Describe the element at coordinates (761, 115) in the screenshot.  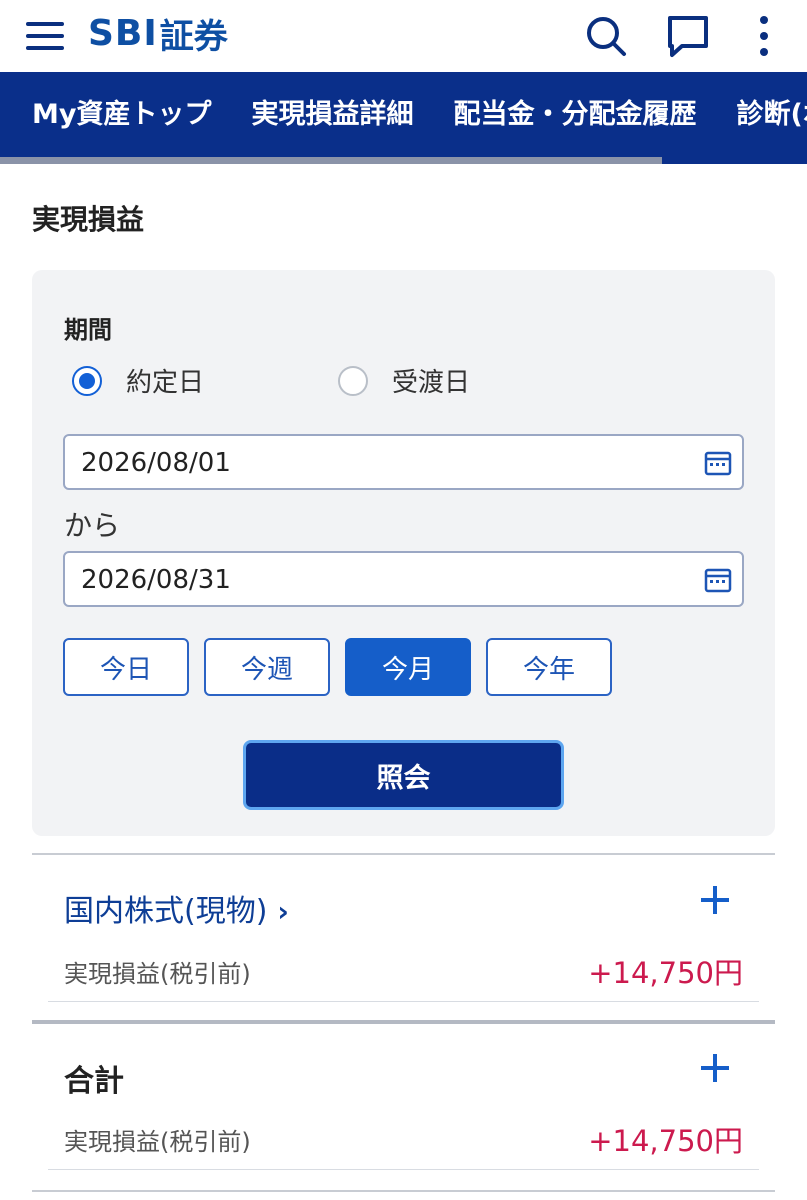
I see `tab-diagnosis: 診断(ポ` at that location.